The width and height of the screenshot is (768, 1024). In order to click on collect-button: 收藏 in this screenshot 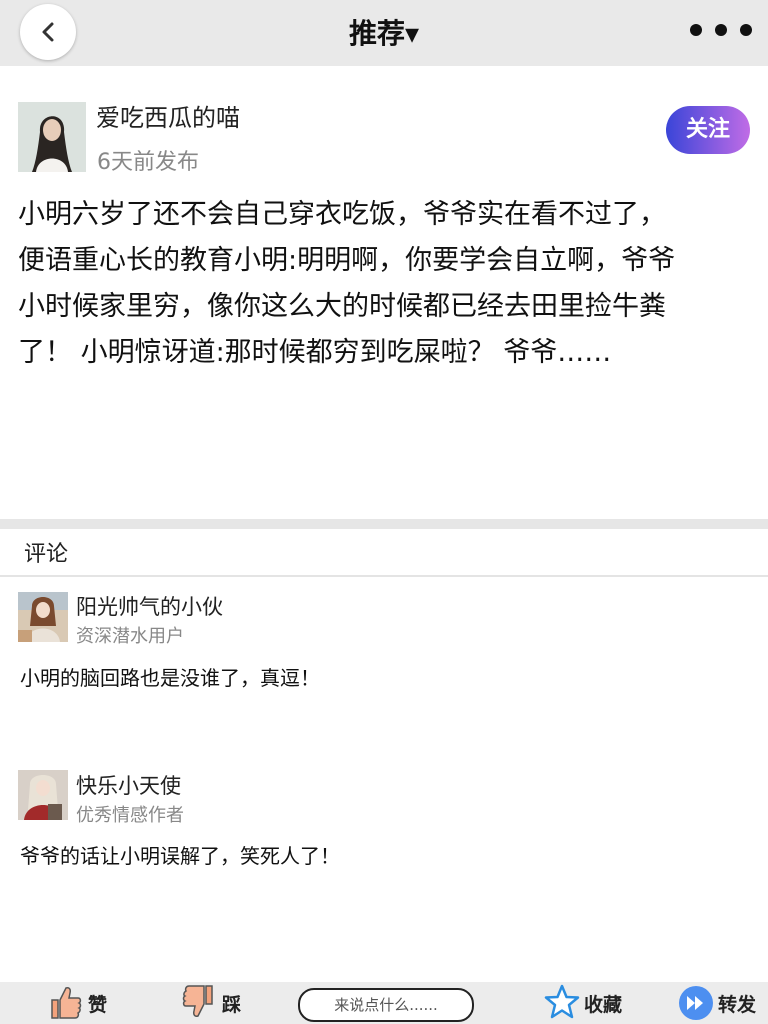, I will do `click(584, 1003)`.